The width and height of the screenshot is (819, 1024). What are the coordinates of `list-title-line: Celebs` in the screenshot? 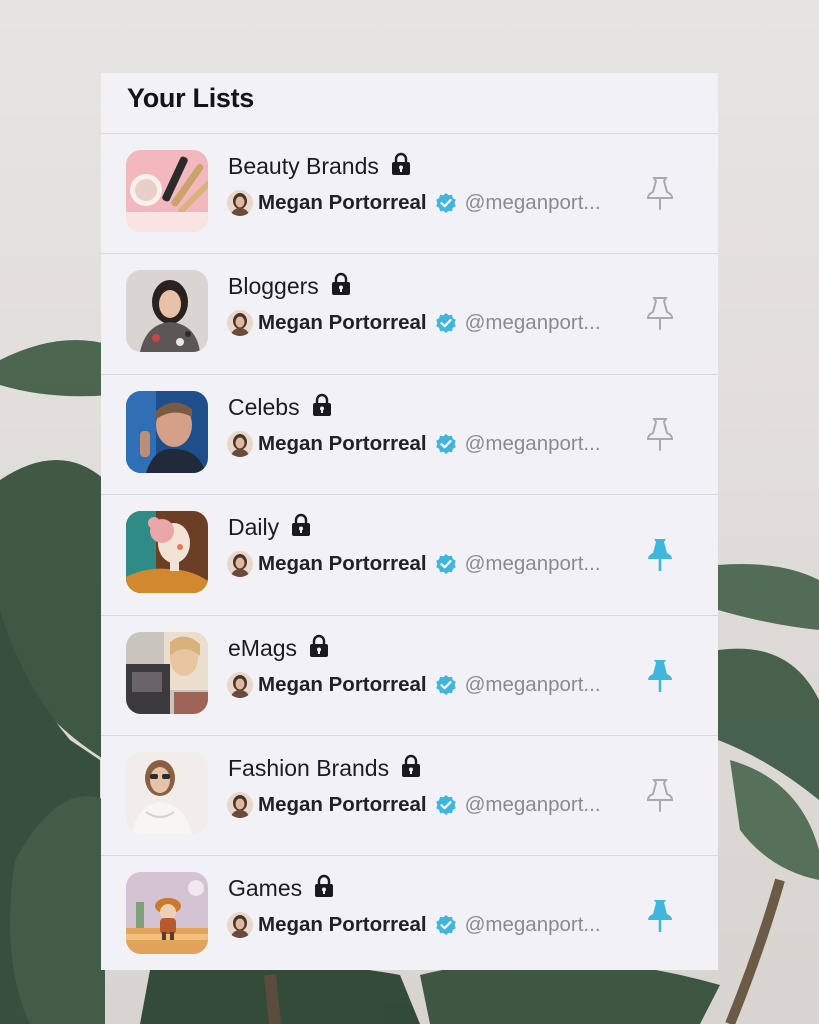 It's located at (281, 407).